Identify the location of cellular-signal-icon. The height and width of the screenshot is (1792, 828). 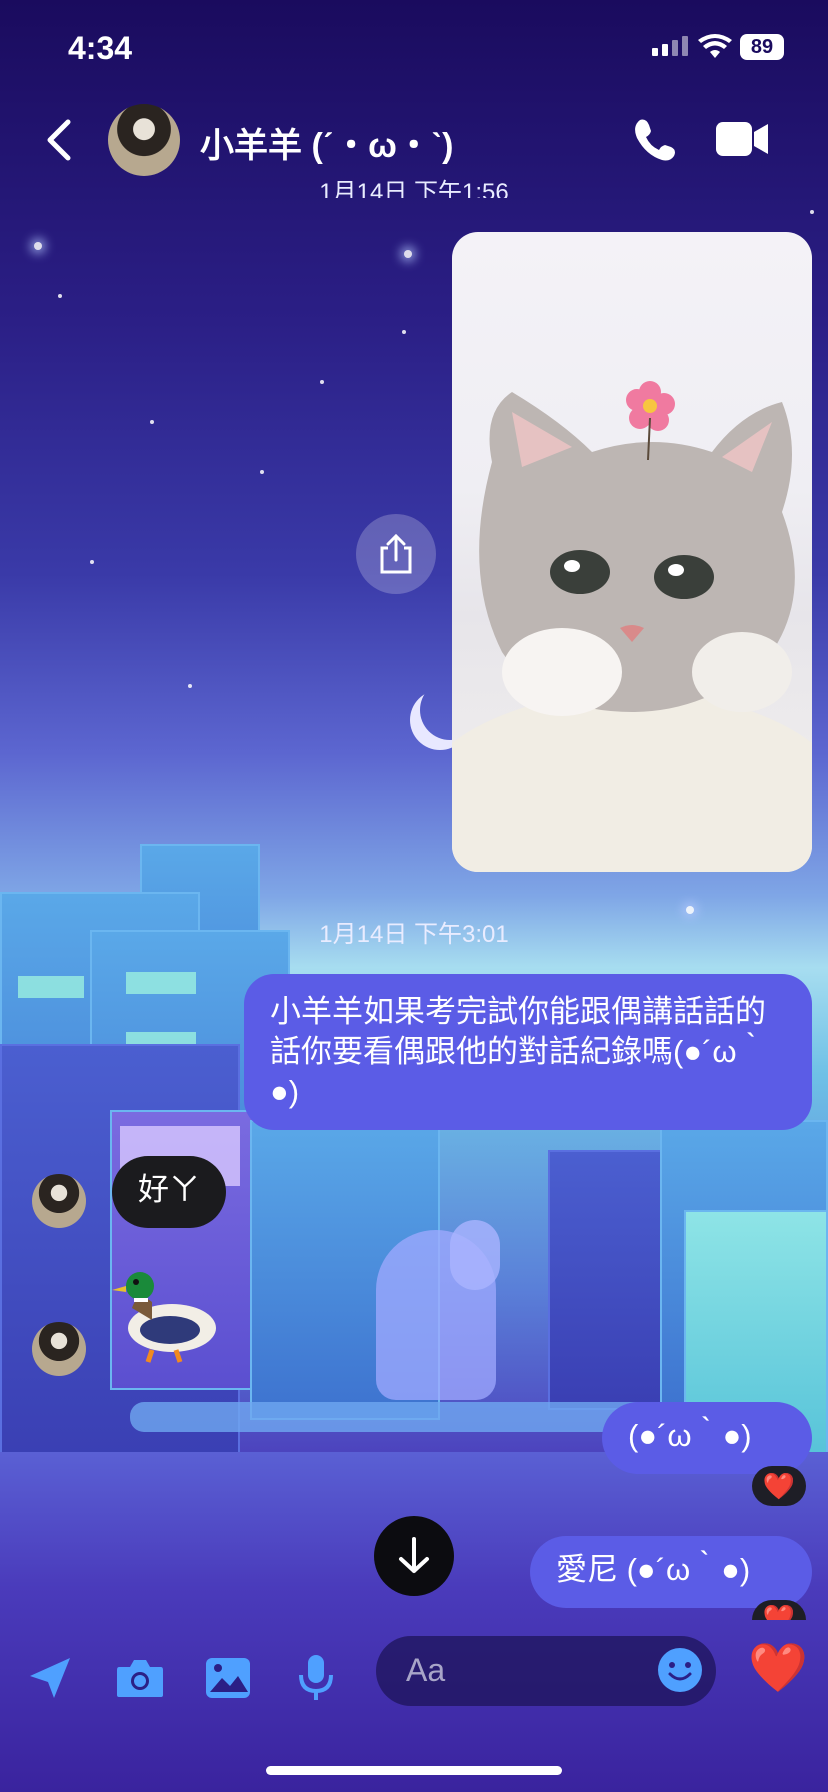
(670, 46).